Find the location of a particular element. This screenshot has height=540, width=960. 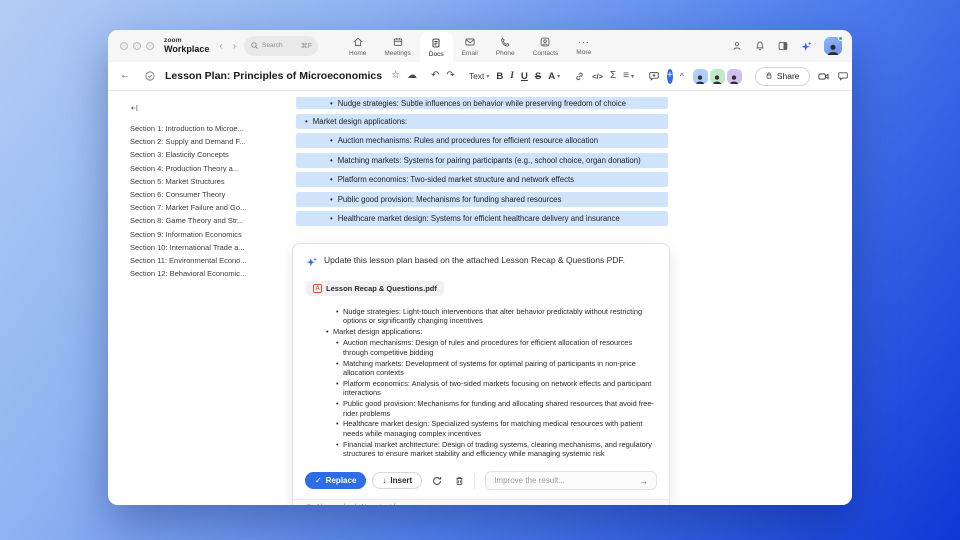

collapse-toolbar-button: ^ is located at coordinates (682, 76).